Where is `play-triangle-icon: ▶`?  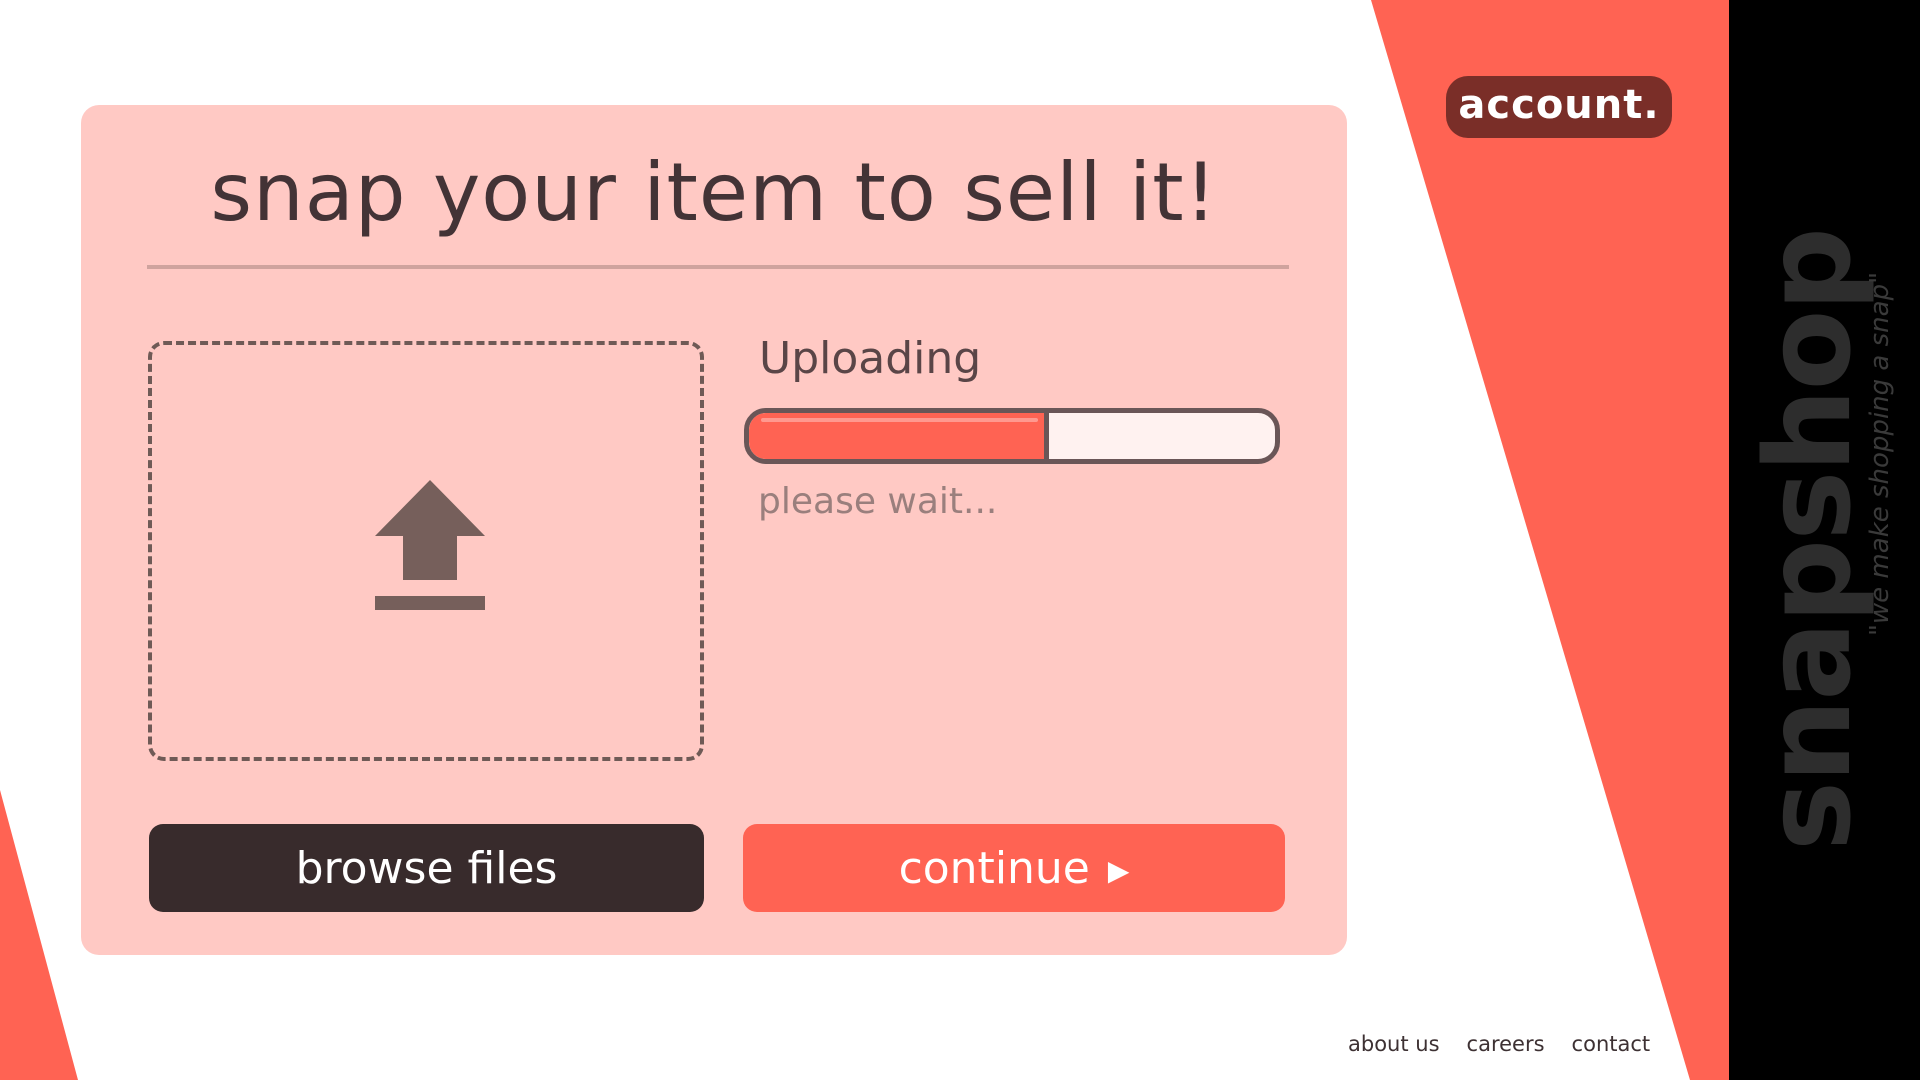
play-triangle-icon: ▶ is located at coordinates (1118, 870).